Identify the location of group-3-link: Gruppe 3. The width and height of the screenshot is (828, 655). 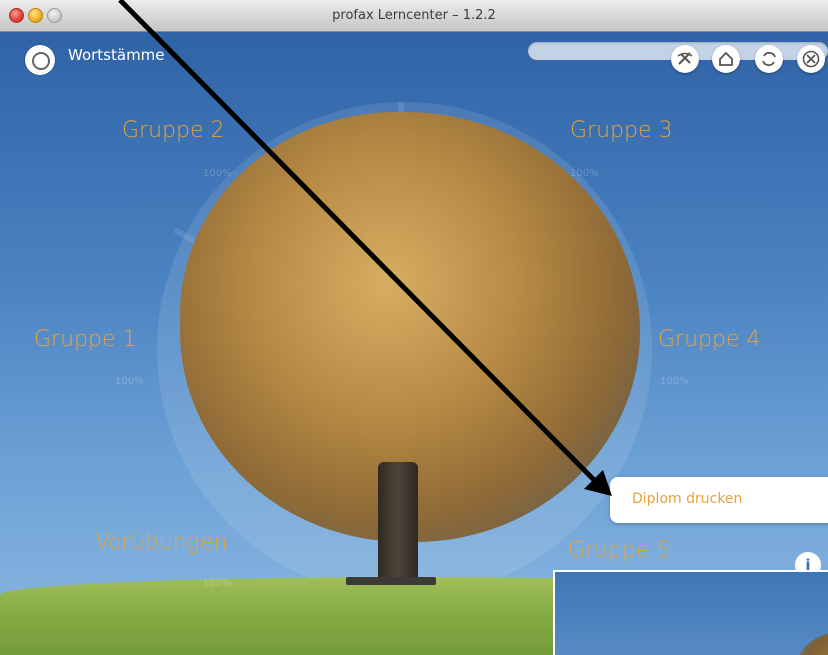
(621, 130).